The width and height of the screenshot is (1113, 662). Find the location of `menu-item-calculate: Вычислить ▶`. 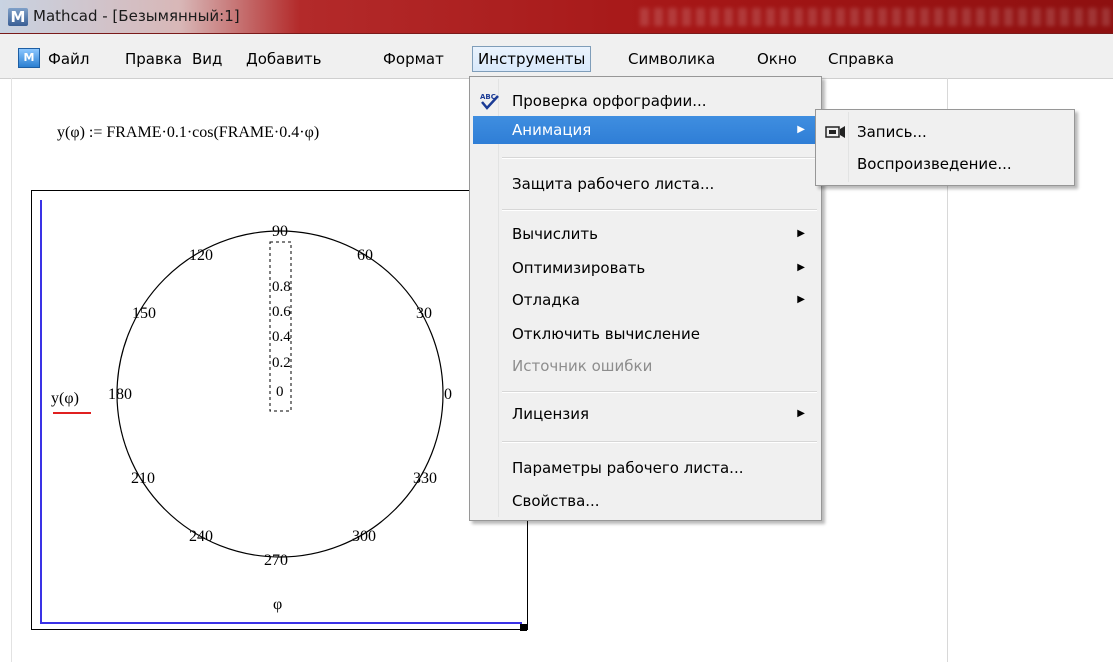

menu-item-calculate: Вычислить ▶ is located at coordinates (645, 234).